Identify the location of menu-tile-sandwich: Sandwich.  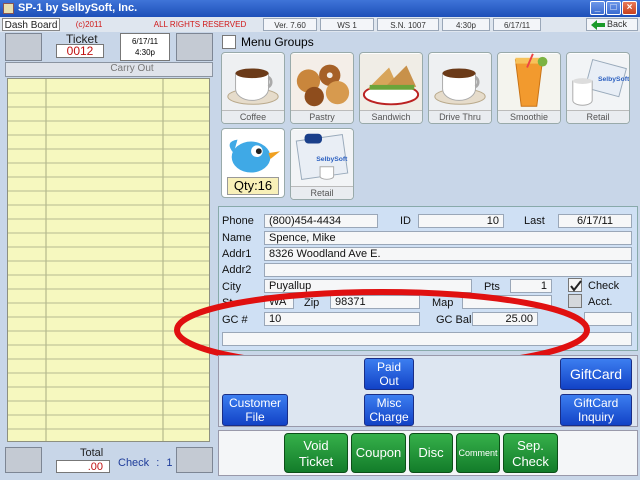
(391, 88).